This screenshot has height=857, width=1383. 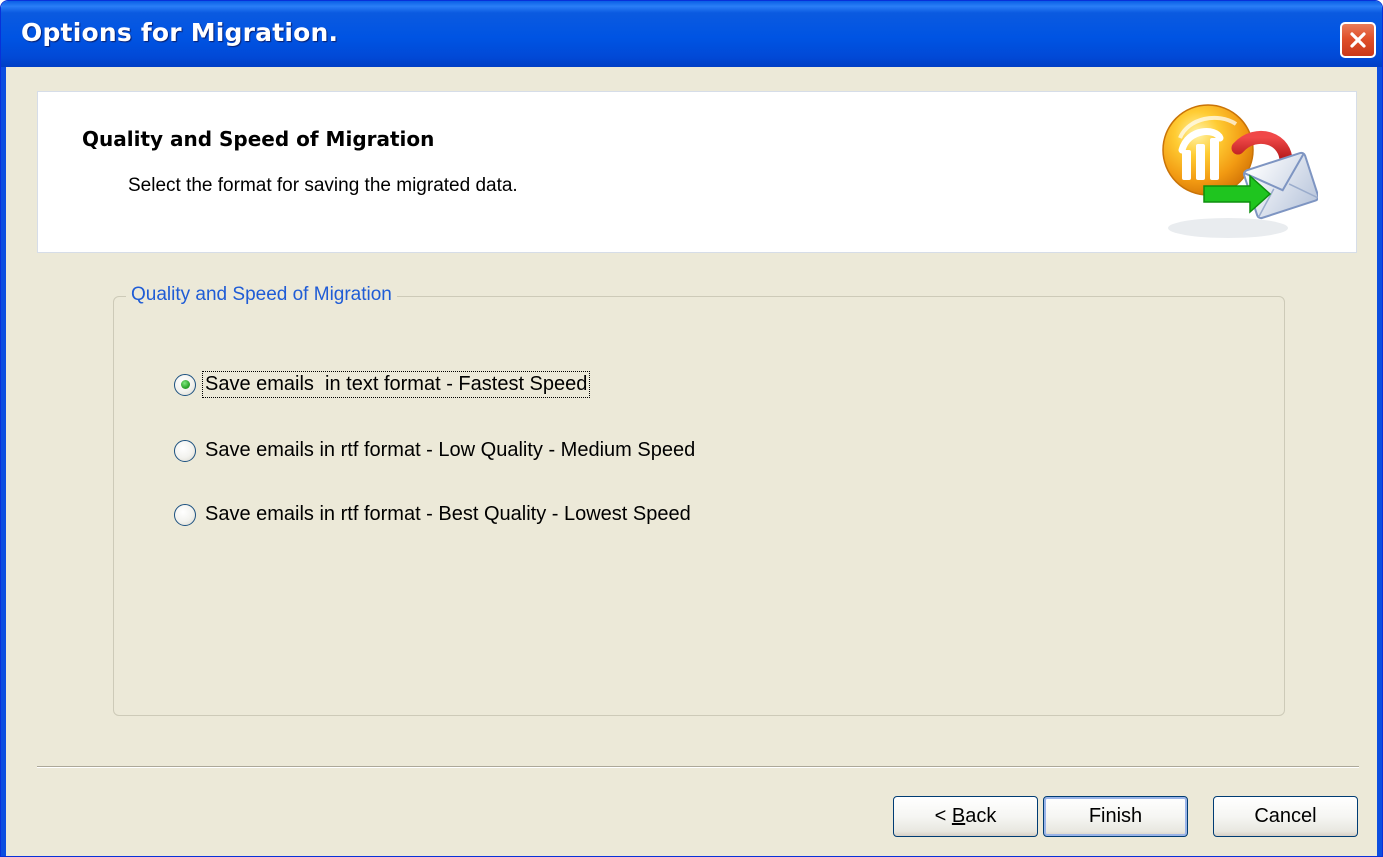 I want to click on header-title: Quality and Speed of Migration, so click(x=258, y=139).